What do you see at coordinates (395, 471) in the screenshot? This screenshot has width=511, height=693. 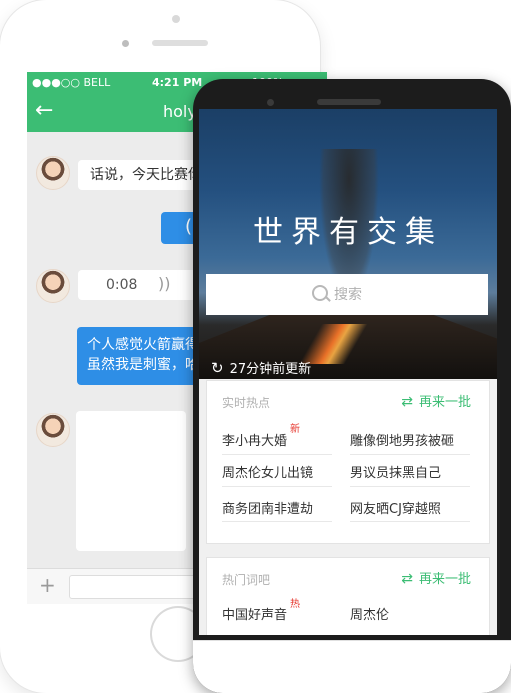 I see `list-item: 男议员抹黑自己` at bounding box center [395, 471].